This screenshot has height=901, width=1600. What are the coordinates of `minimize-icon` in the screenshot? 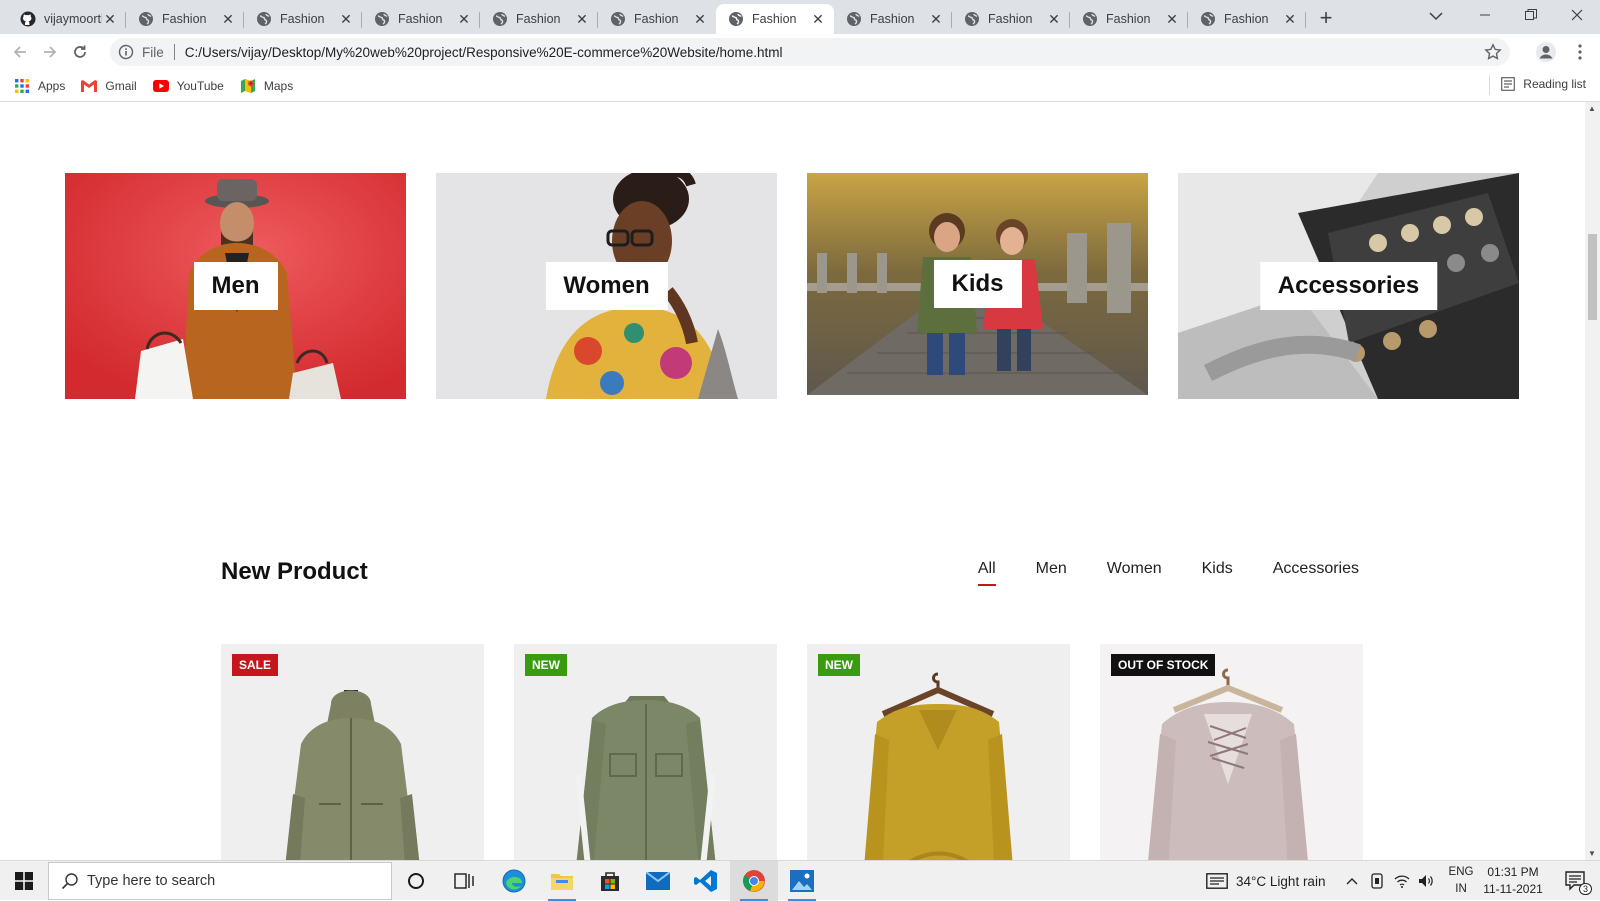 It's located at (1485, 15).